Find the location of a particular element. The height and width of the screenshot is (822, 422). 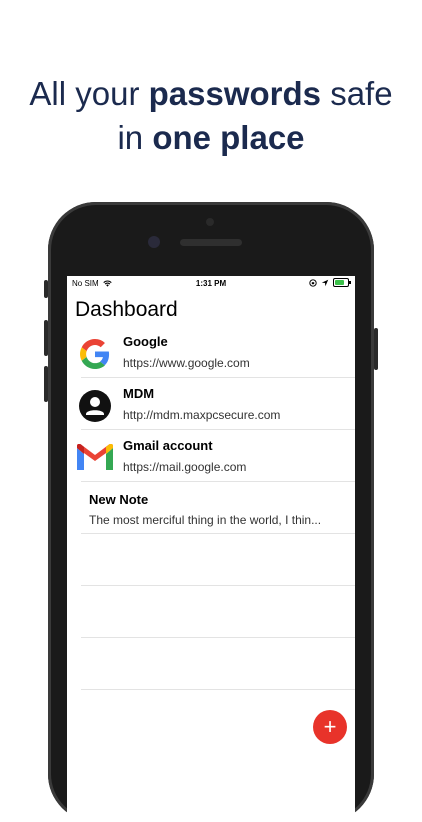

proximity-sensor is located at coordinates (210, 222).